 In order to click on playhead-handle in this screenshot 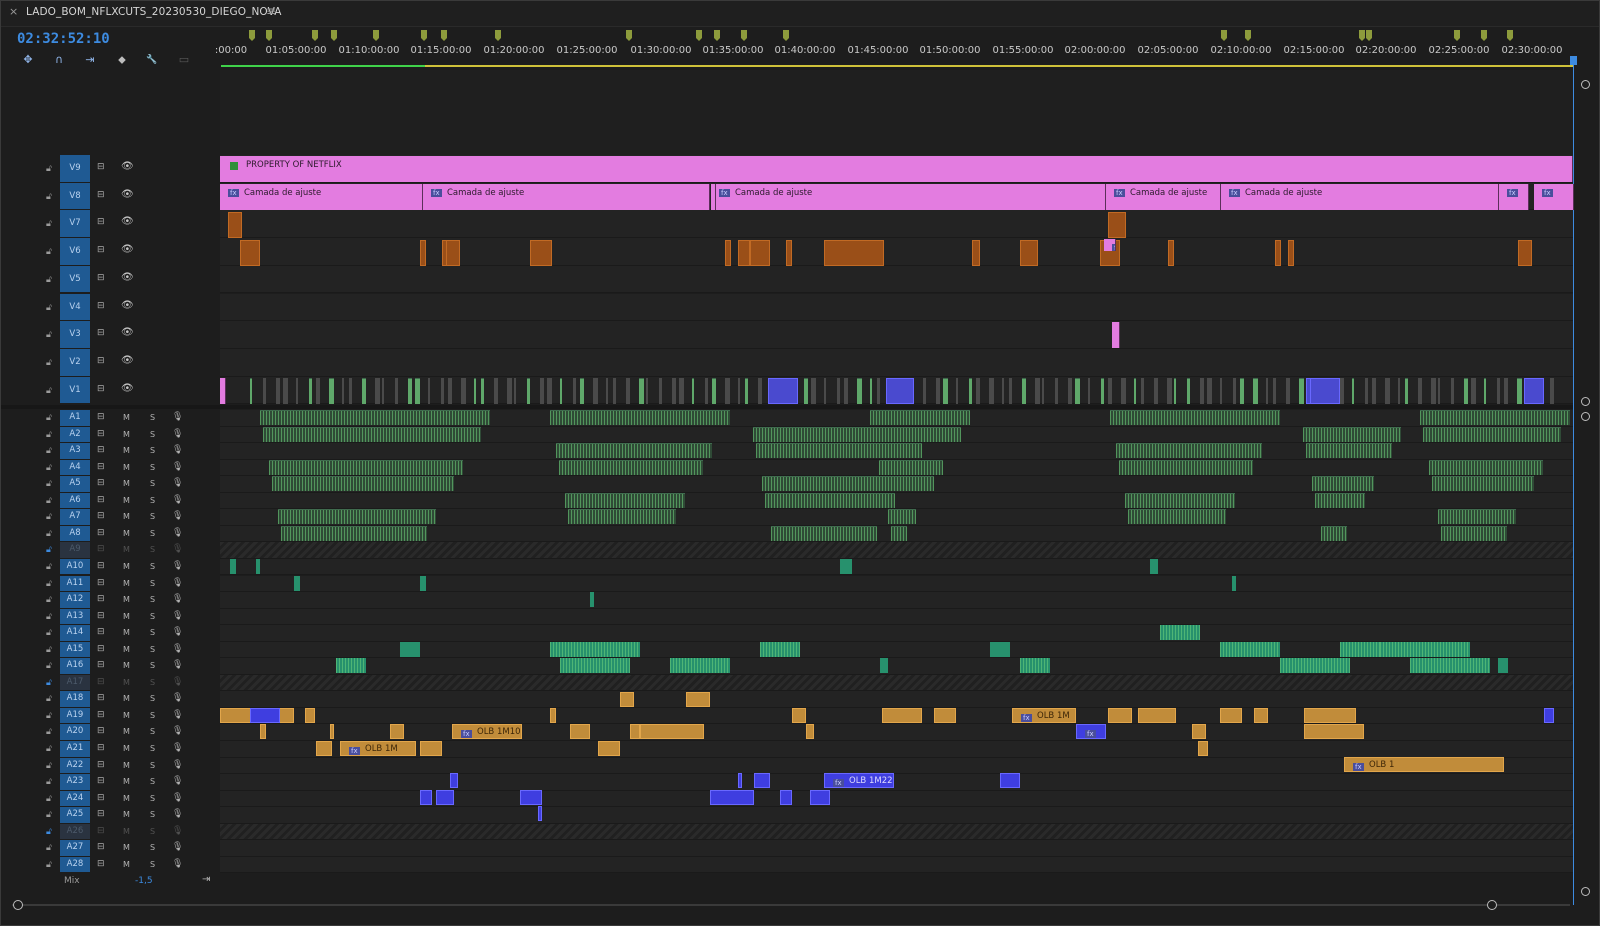, I will do `click(1573, 60)`.